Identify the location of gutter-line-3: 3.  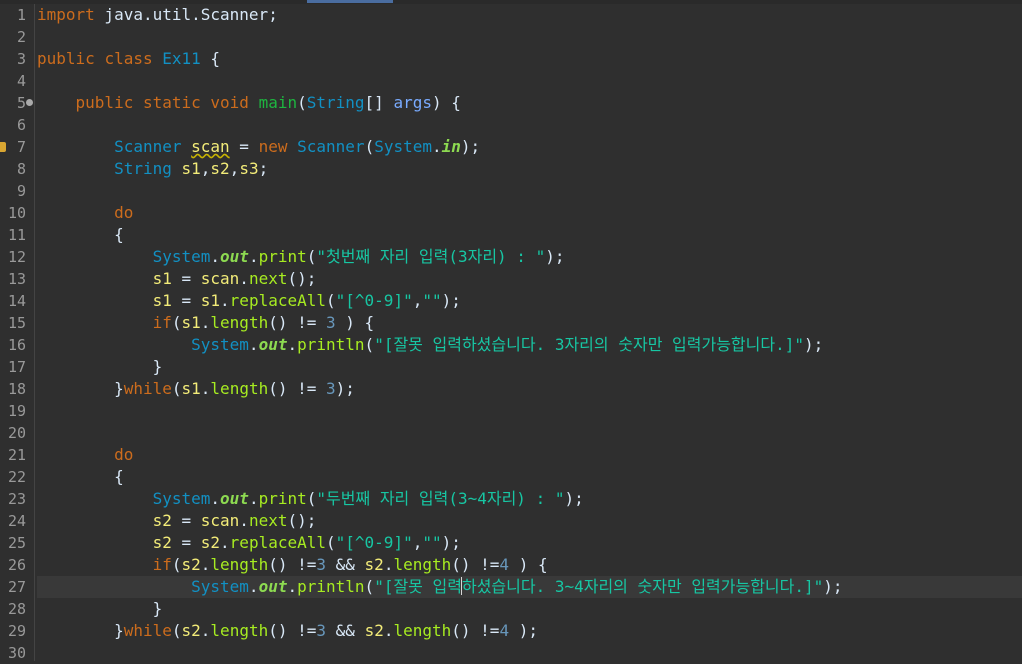
(17, 59).